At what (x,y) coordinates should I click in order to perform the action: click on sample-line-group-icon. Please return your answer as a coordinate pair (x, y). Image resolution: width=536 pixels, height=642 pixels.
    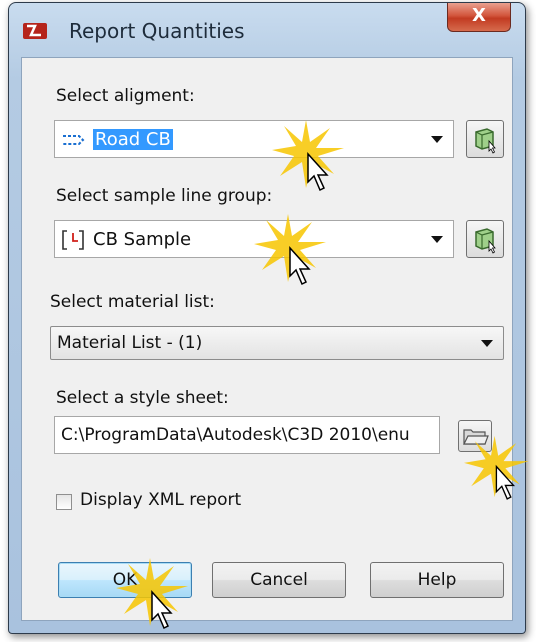
    Looking at the image, I should click on (73, 240).